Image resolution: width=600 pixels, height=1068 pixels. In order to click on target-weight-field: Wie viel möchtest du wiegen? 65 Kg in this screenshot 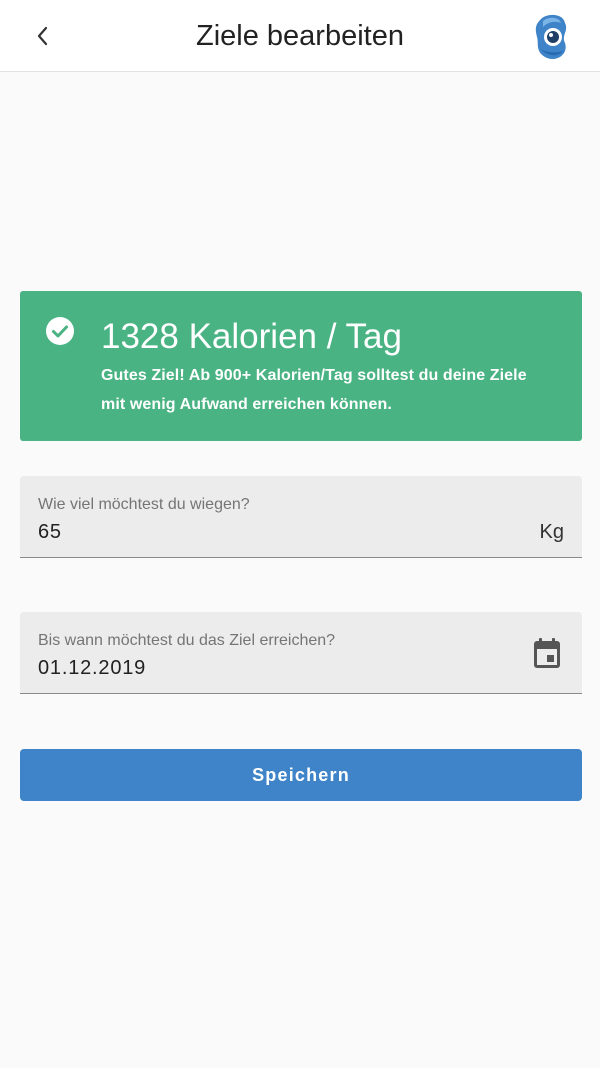, I will do `click(301, 517)`.